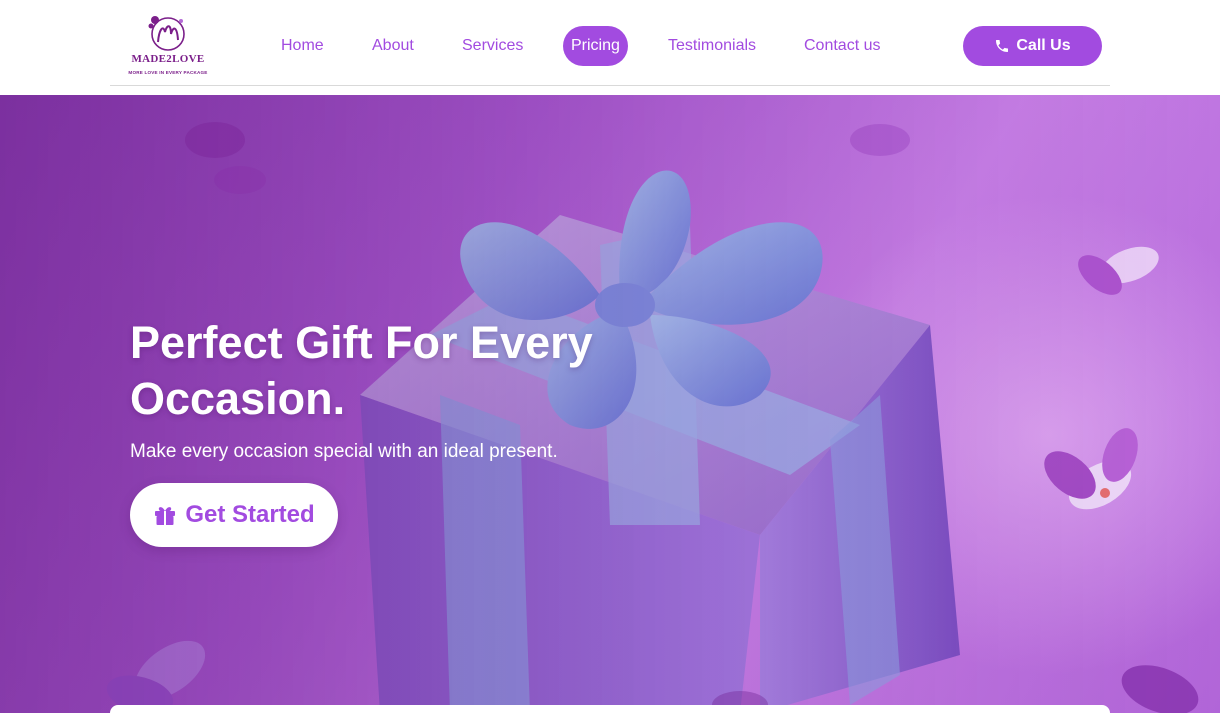 The image size is (1220, 713). I want to click on nav-about: About, so click(393, 46).